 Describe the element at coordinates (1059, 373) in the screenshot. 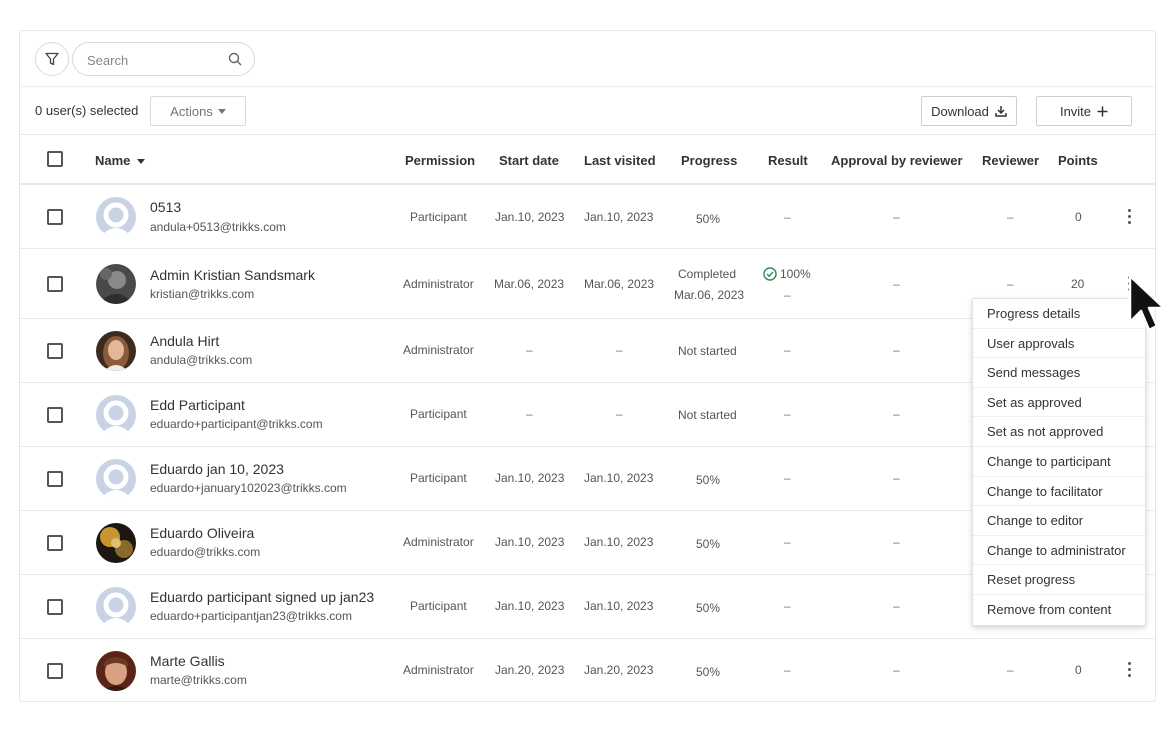

I see `menu-item-send-messages: Send messages` at that location.